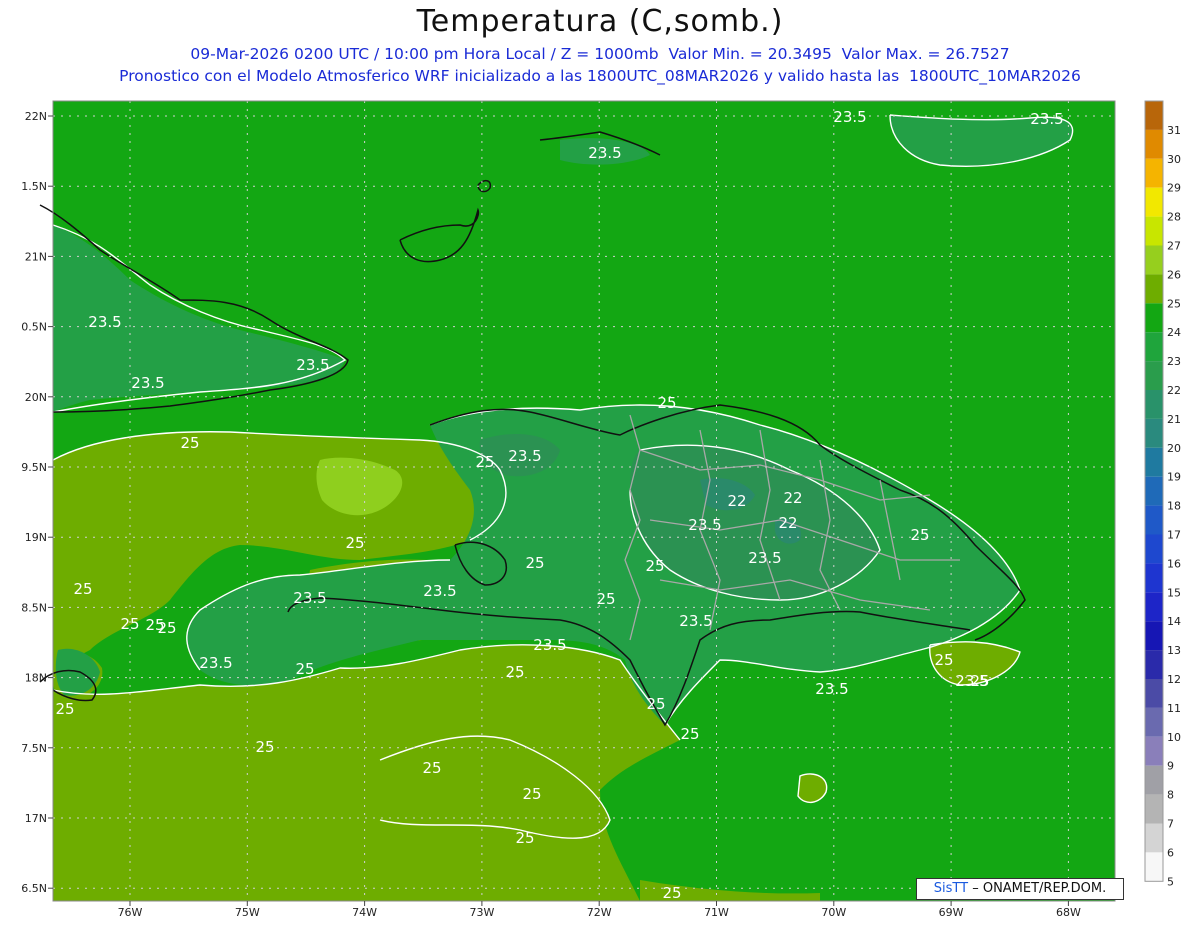  Describe the element at coordinates (481, 912) in the screenshot. I see `lon-tick-label: 73W` at that location.